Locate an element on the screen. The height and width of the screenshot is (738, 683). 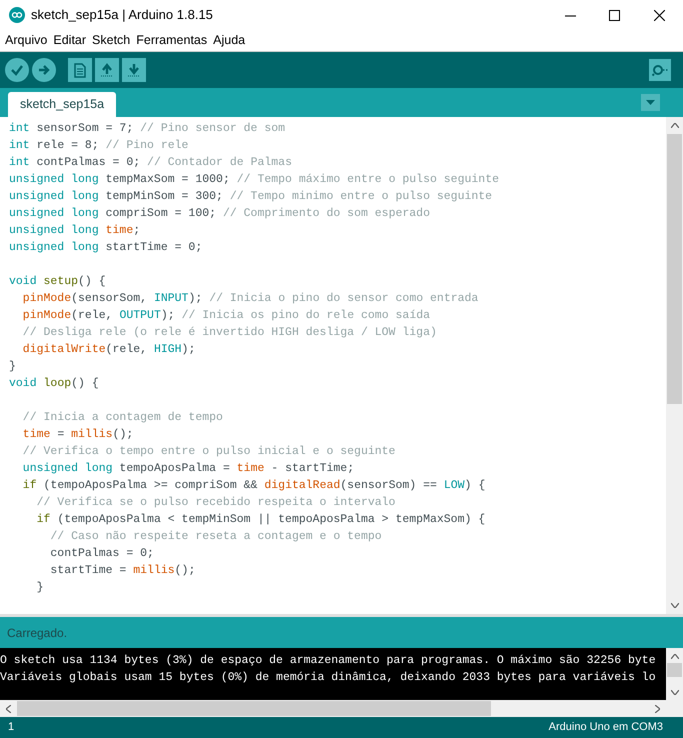
arrow-right-icon is located at coordinates (44, 70).